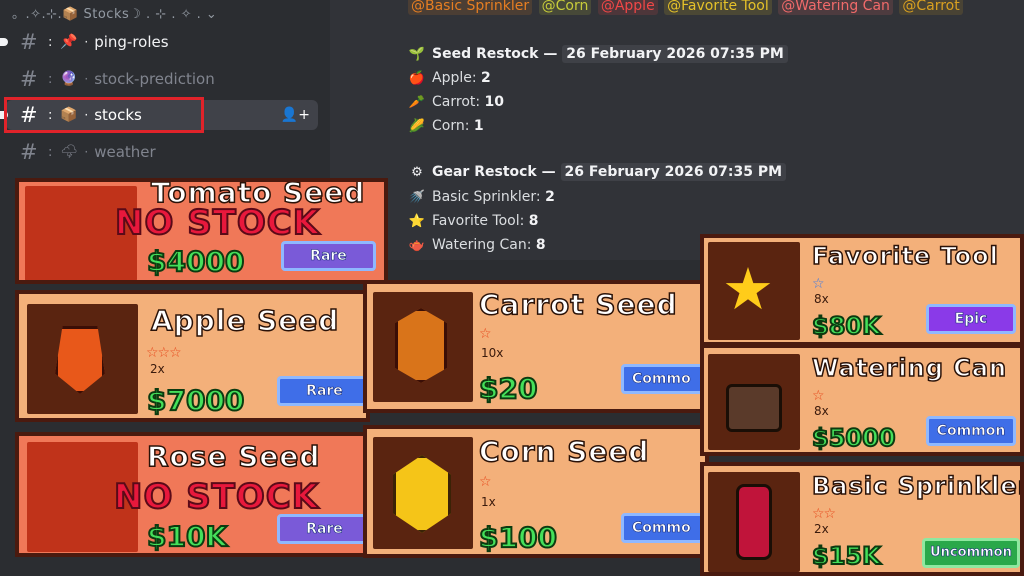  I want to click on item-price: $100, so click(518, 537).